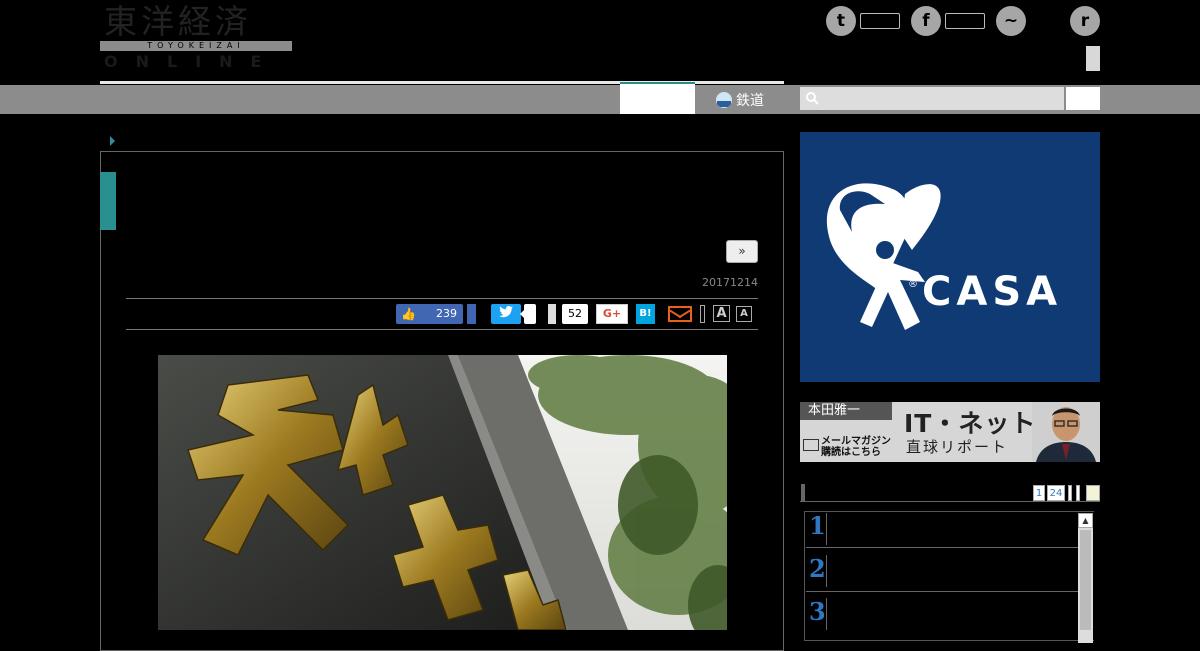  I want to click on facebook-like-count, so click(965, 21).